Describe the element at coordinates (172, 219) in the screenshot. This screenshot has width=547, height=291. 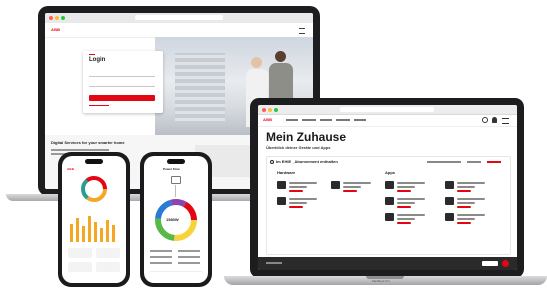
I see `power-value: 1580W` at that location.